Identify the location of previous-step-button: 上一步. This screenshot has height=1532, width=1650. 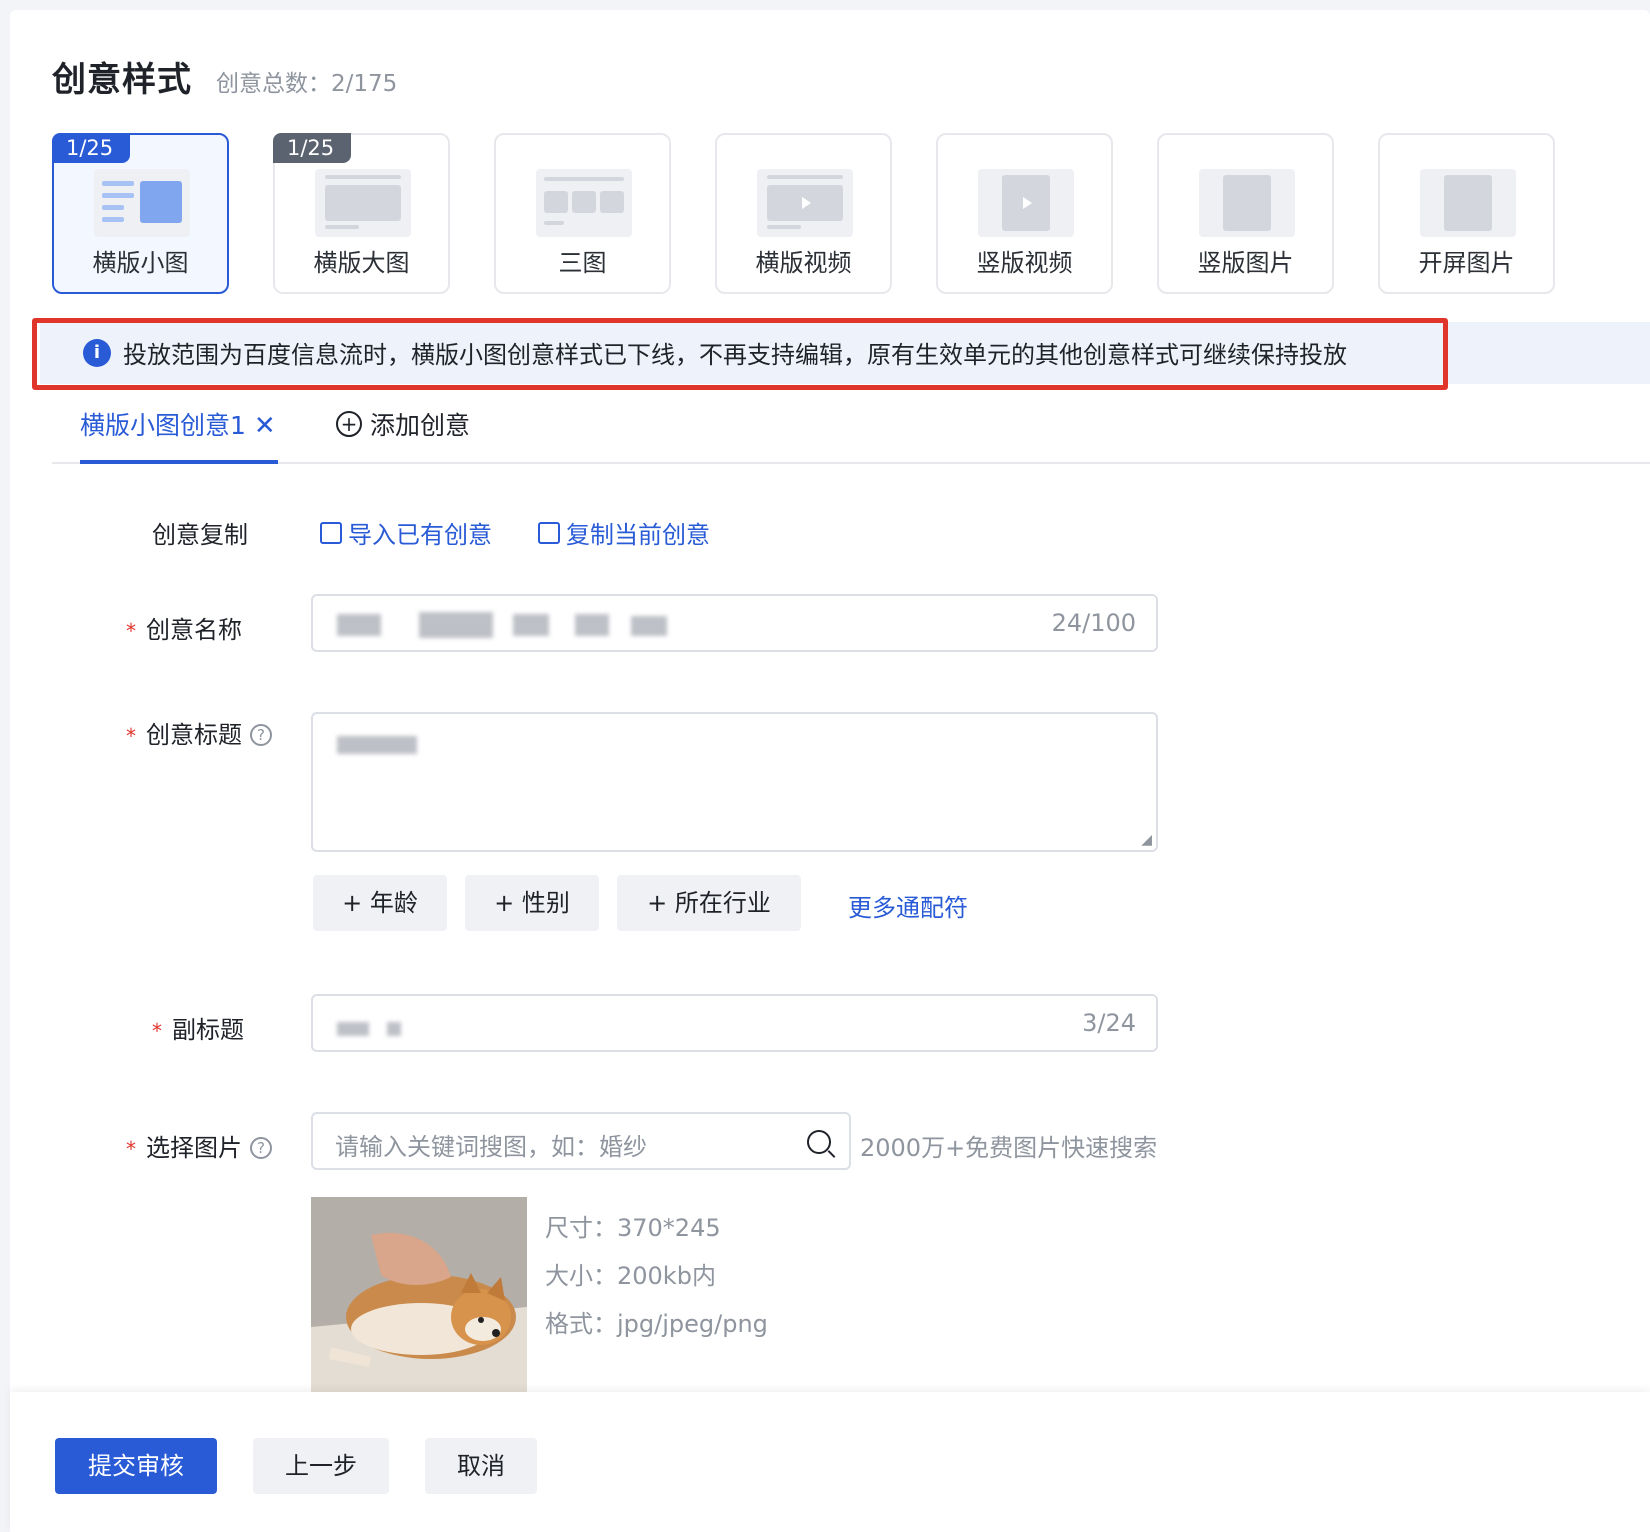
(321, 1466).